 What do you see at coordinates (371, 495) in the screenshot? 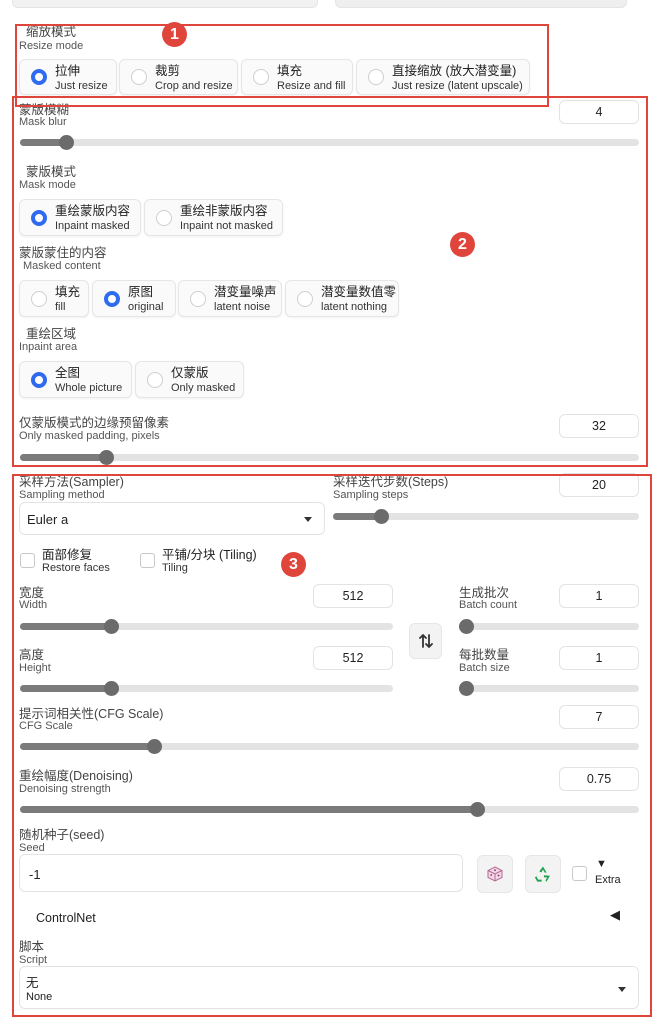
I see `steps-label-en: Sampling steps` at bounding box center [371, 495].